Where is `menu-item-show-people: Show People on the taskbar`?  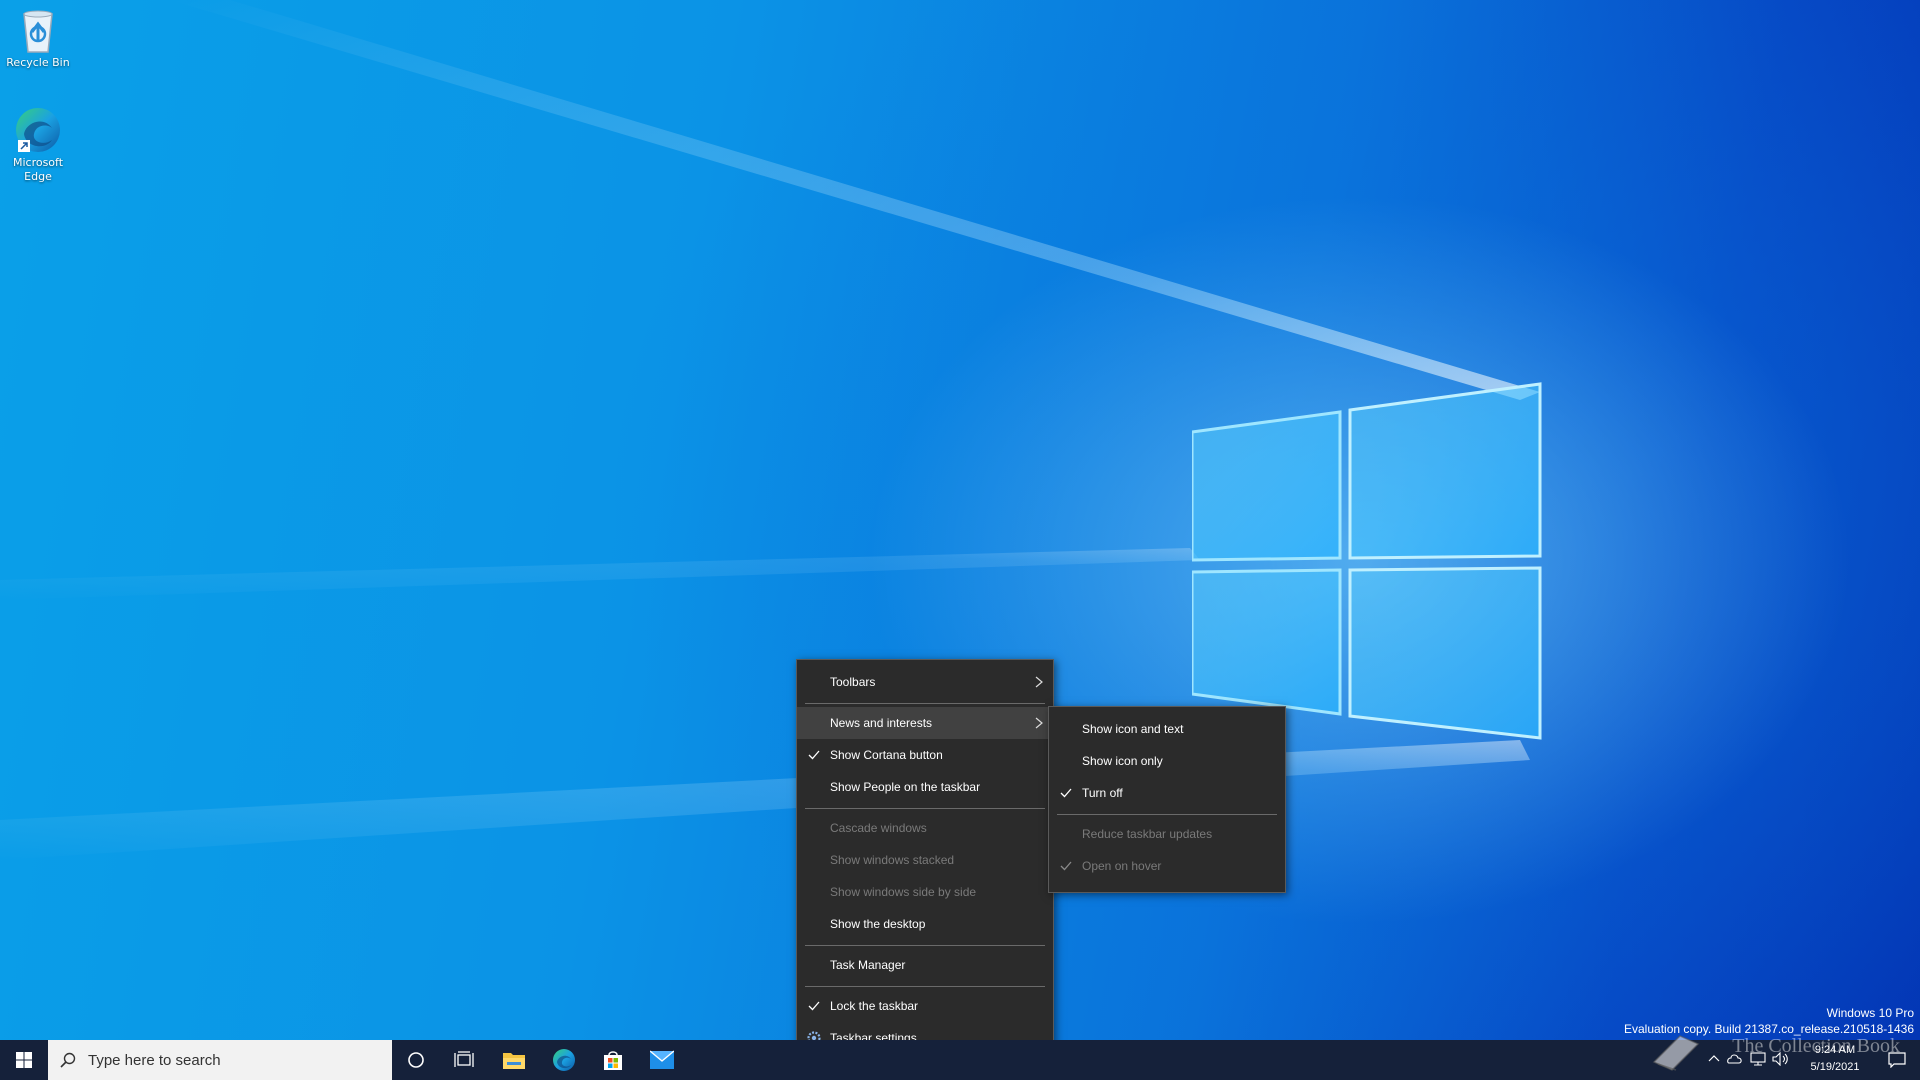
menu-item-show-people: Show People on the taskbar is located at coordinates (925, 787).